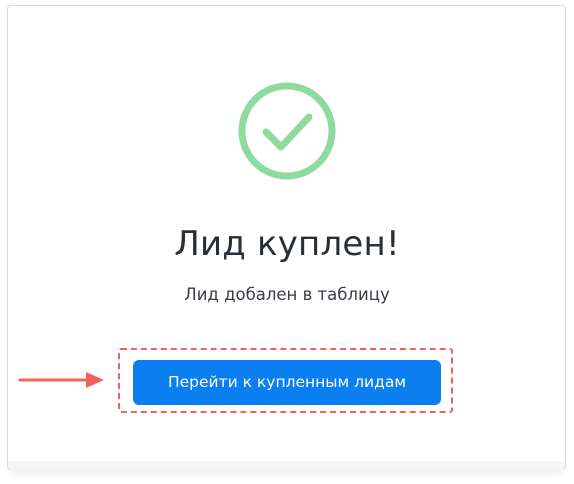 This screenshot has height=484, width=574. Describe the element at coordinates (287, 294) in the screenshot. I see `dialog-subtitle: Лид добален в таблицу` at that location.